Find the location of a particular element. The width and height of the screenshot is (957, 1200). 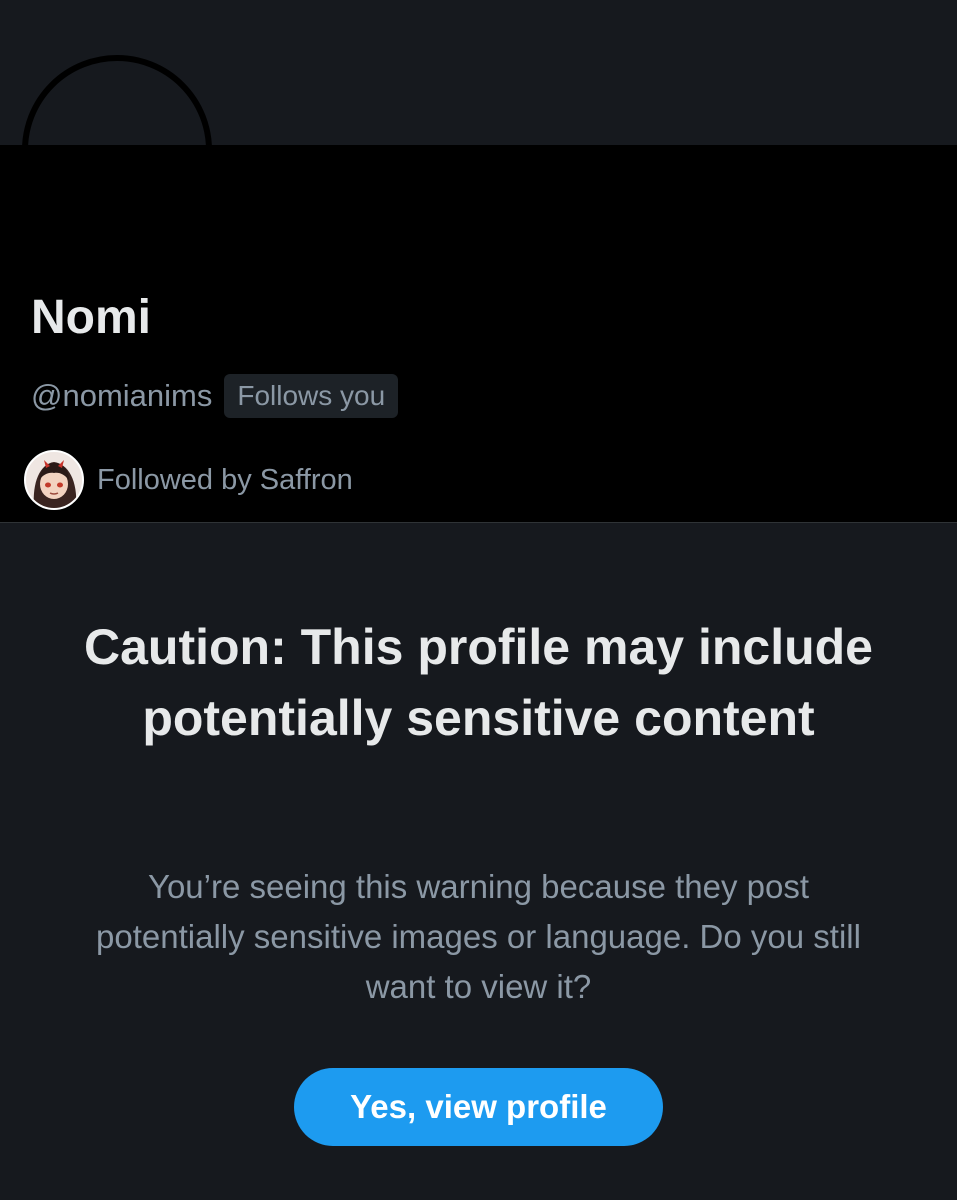

followed-by-text: Followed by Saffron is located at coordinates (225, 480).